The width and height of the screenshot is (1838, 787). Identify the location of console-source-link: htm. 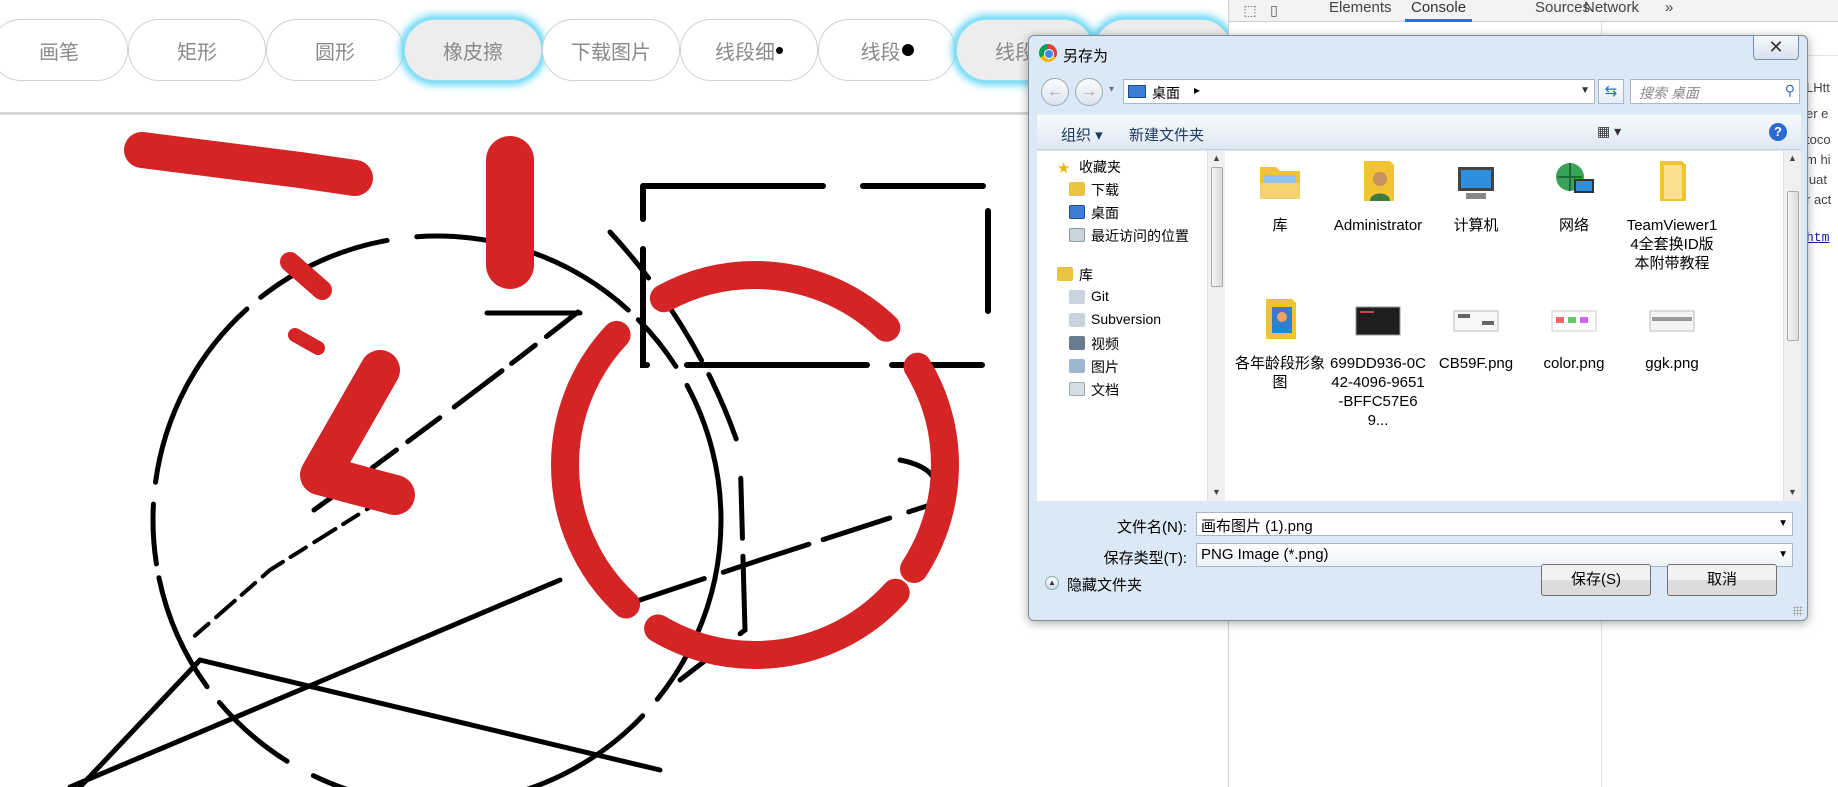
(1817, 237).